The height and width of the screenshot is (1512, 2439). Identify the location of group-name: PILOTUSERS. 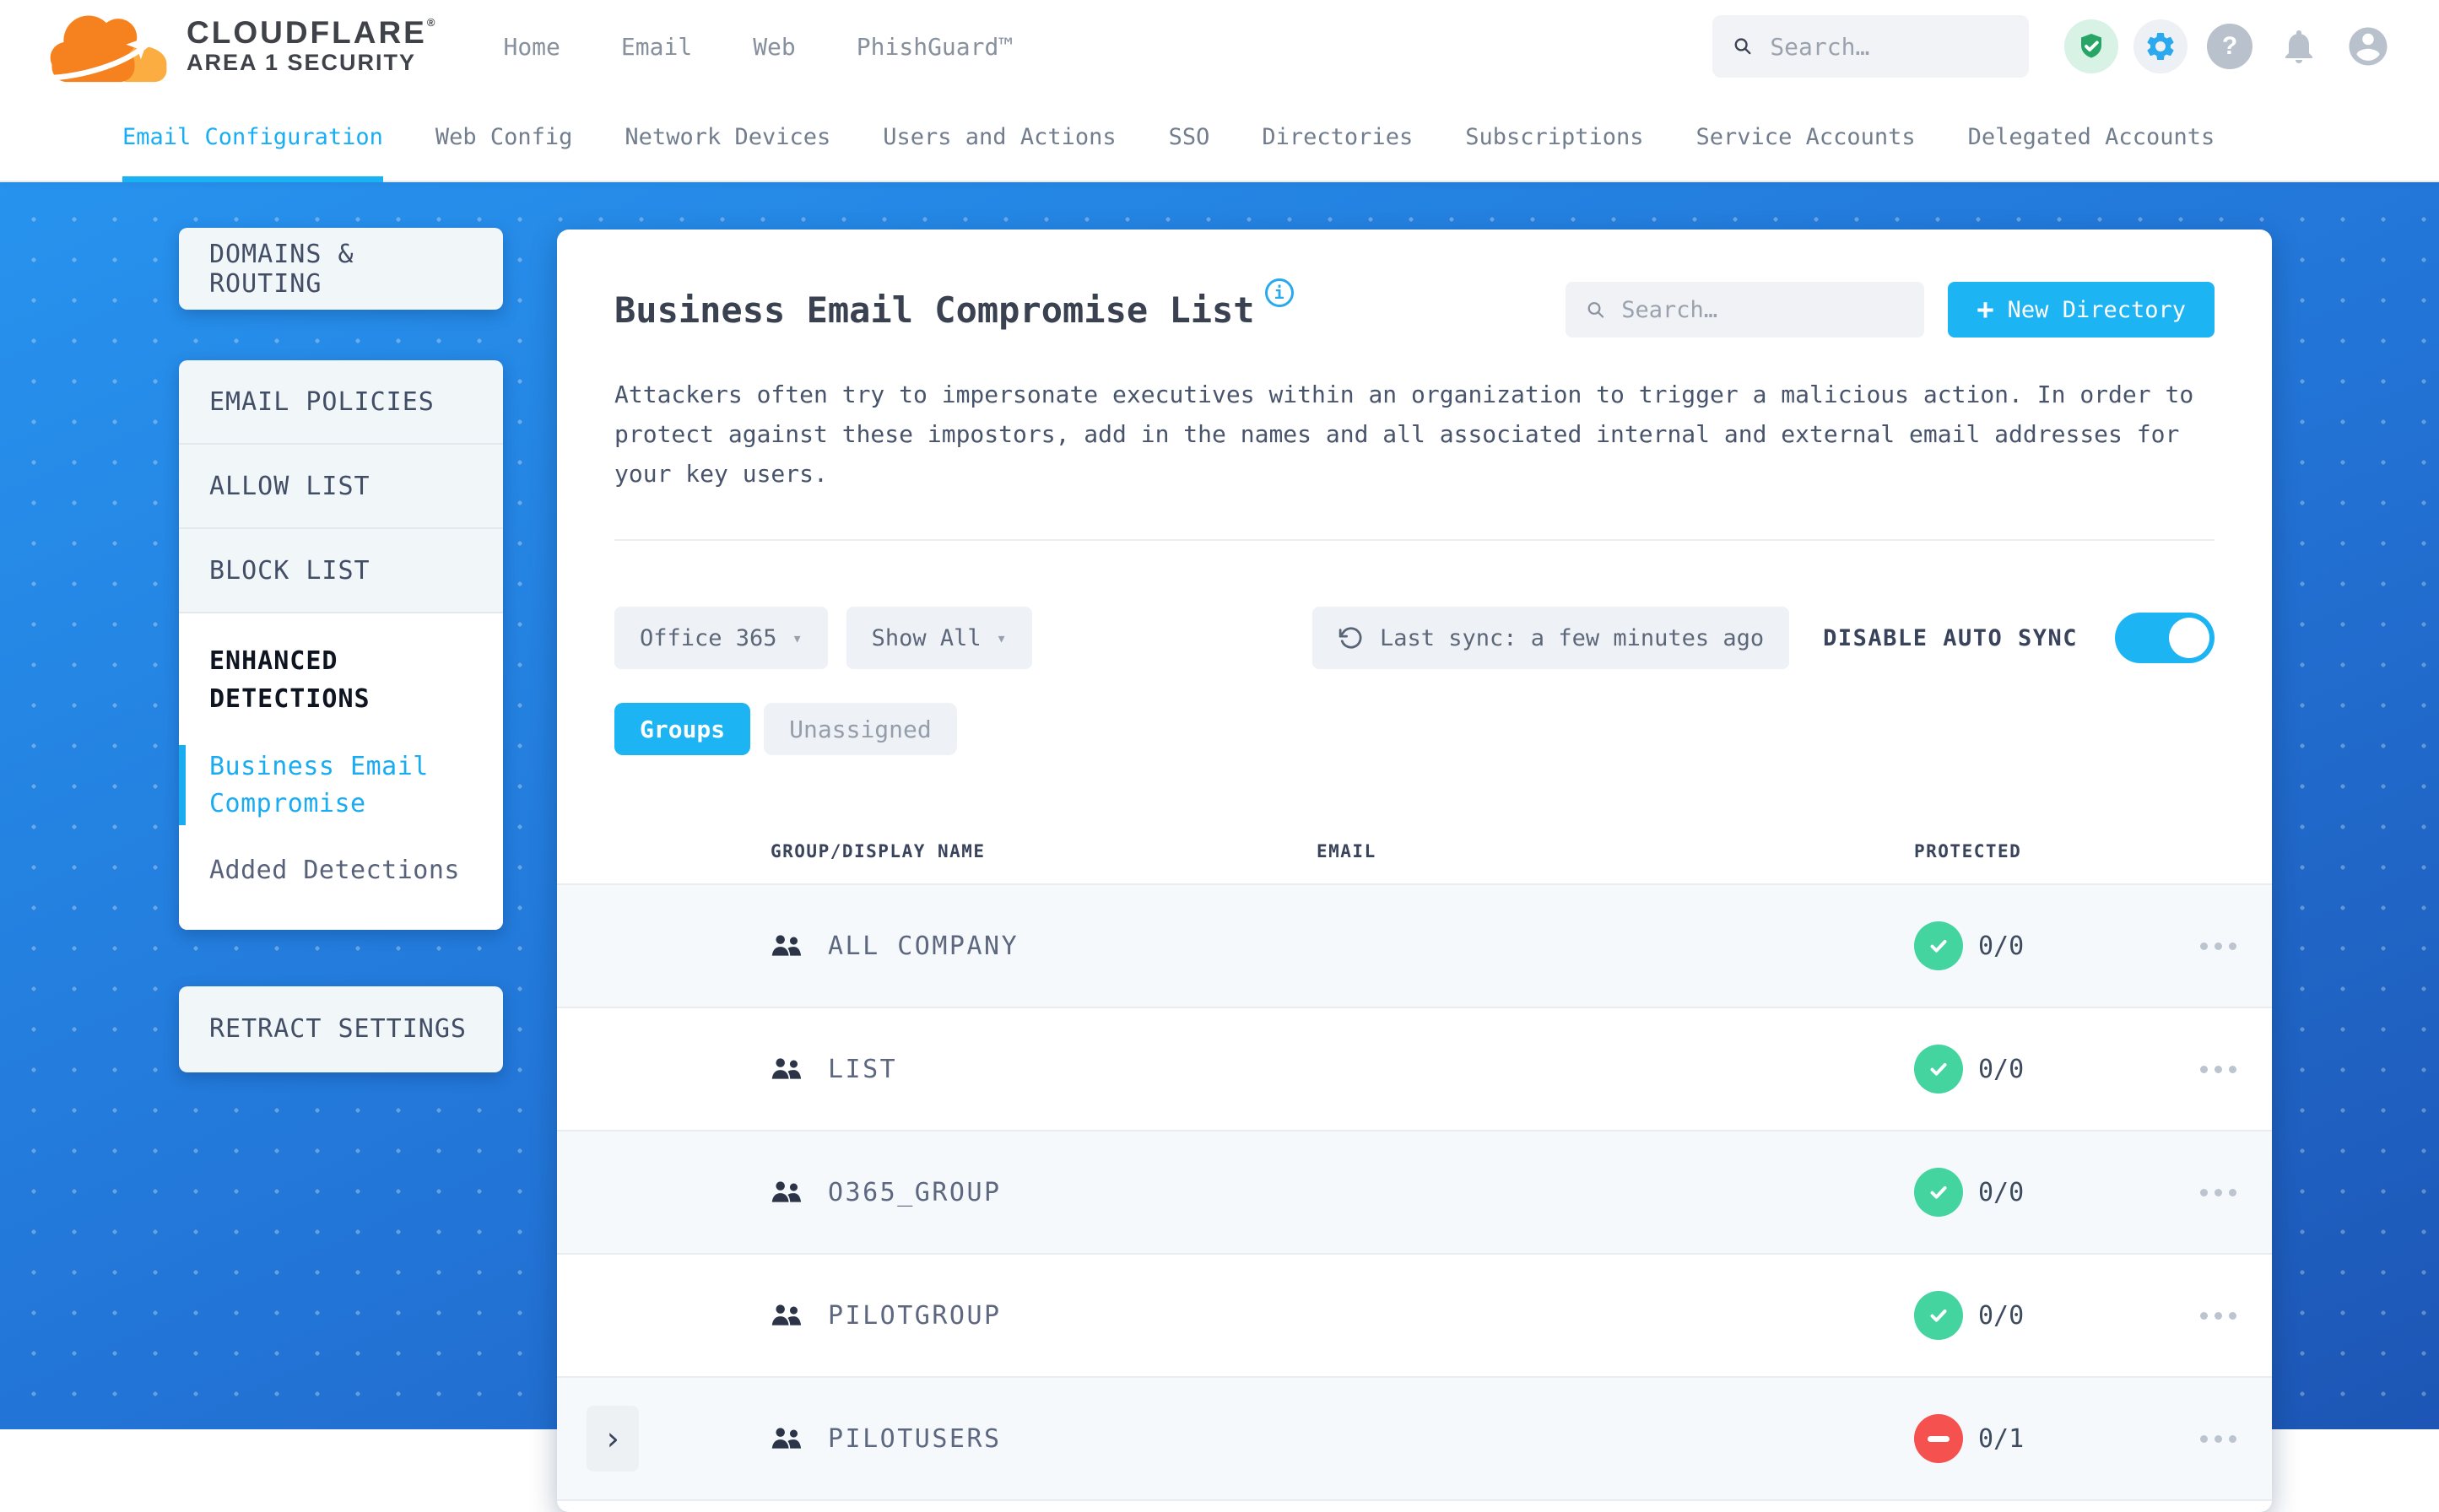
(915, 1439).